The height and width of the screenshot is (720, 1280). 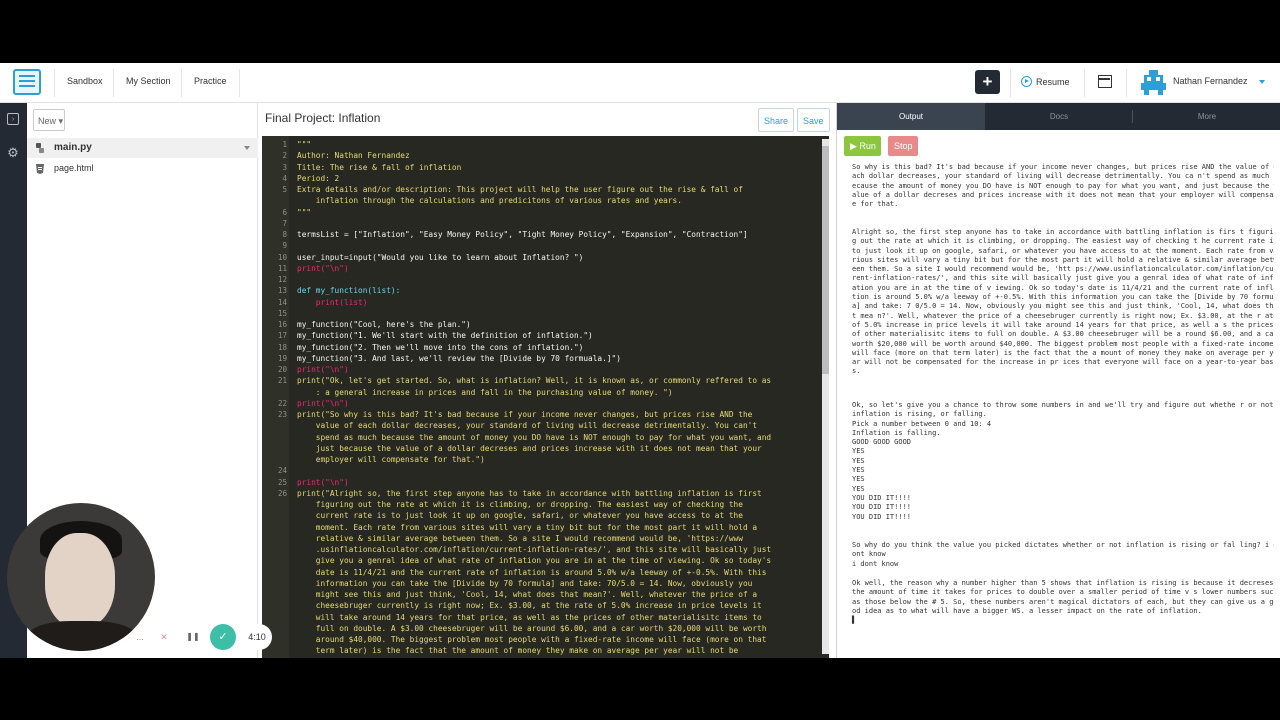 I want to click on line-number: 19, so click(x=282, y=358).